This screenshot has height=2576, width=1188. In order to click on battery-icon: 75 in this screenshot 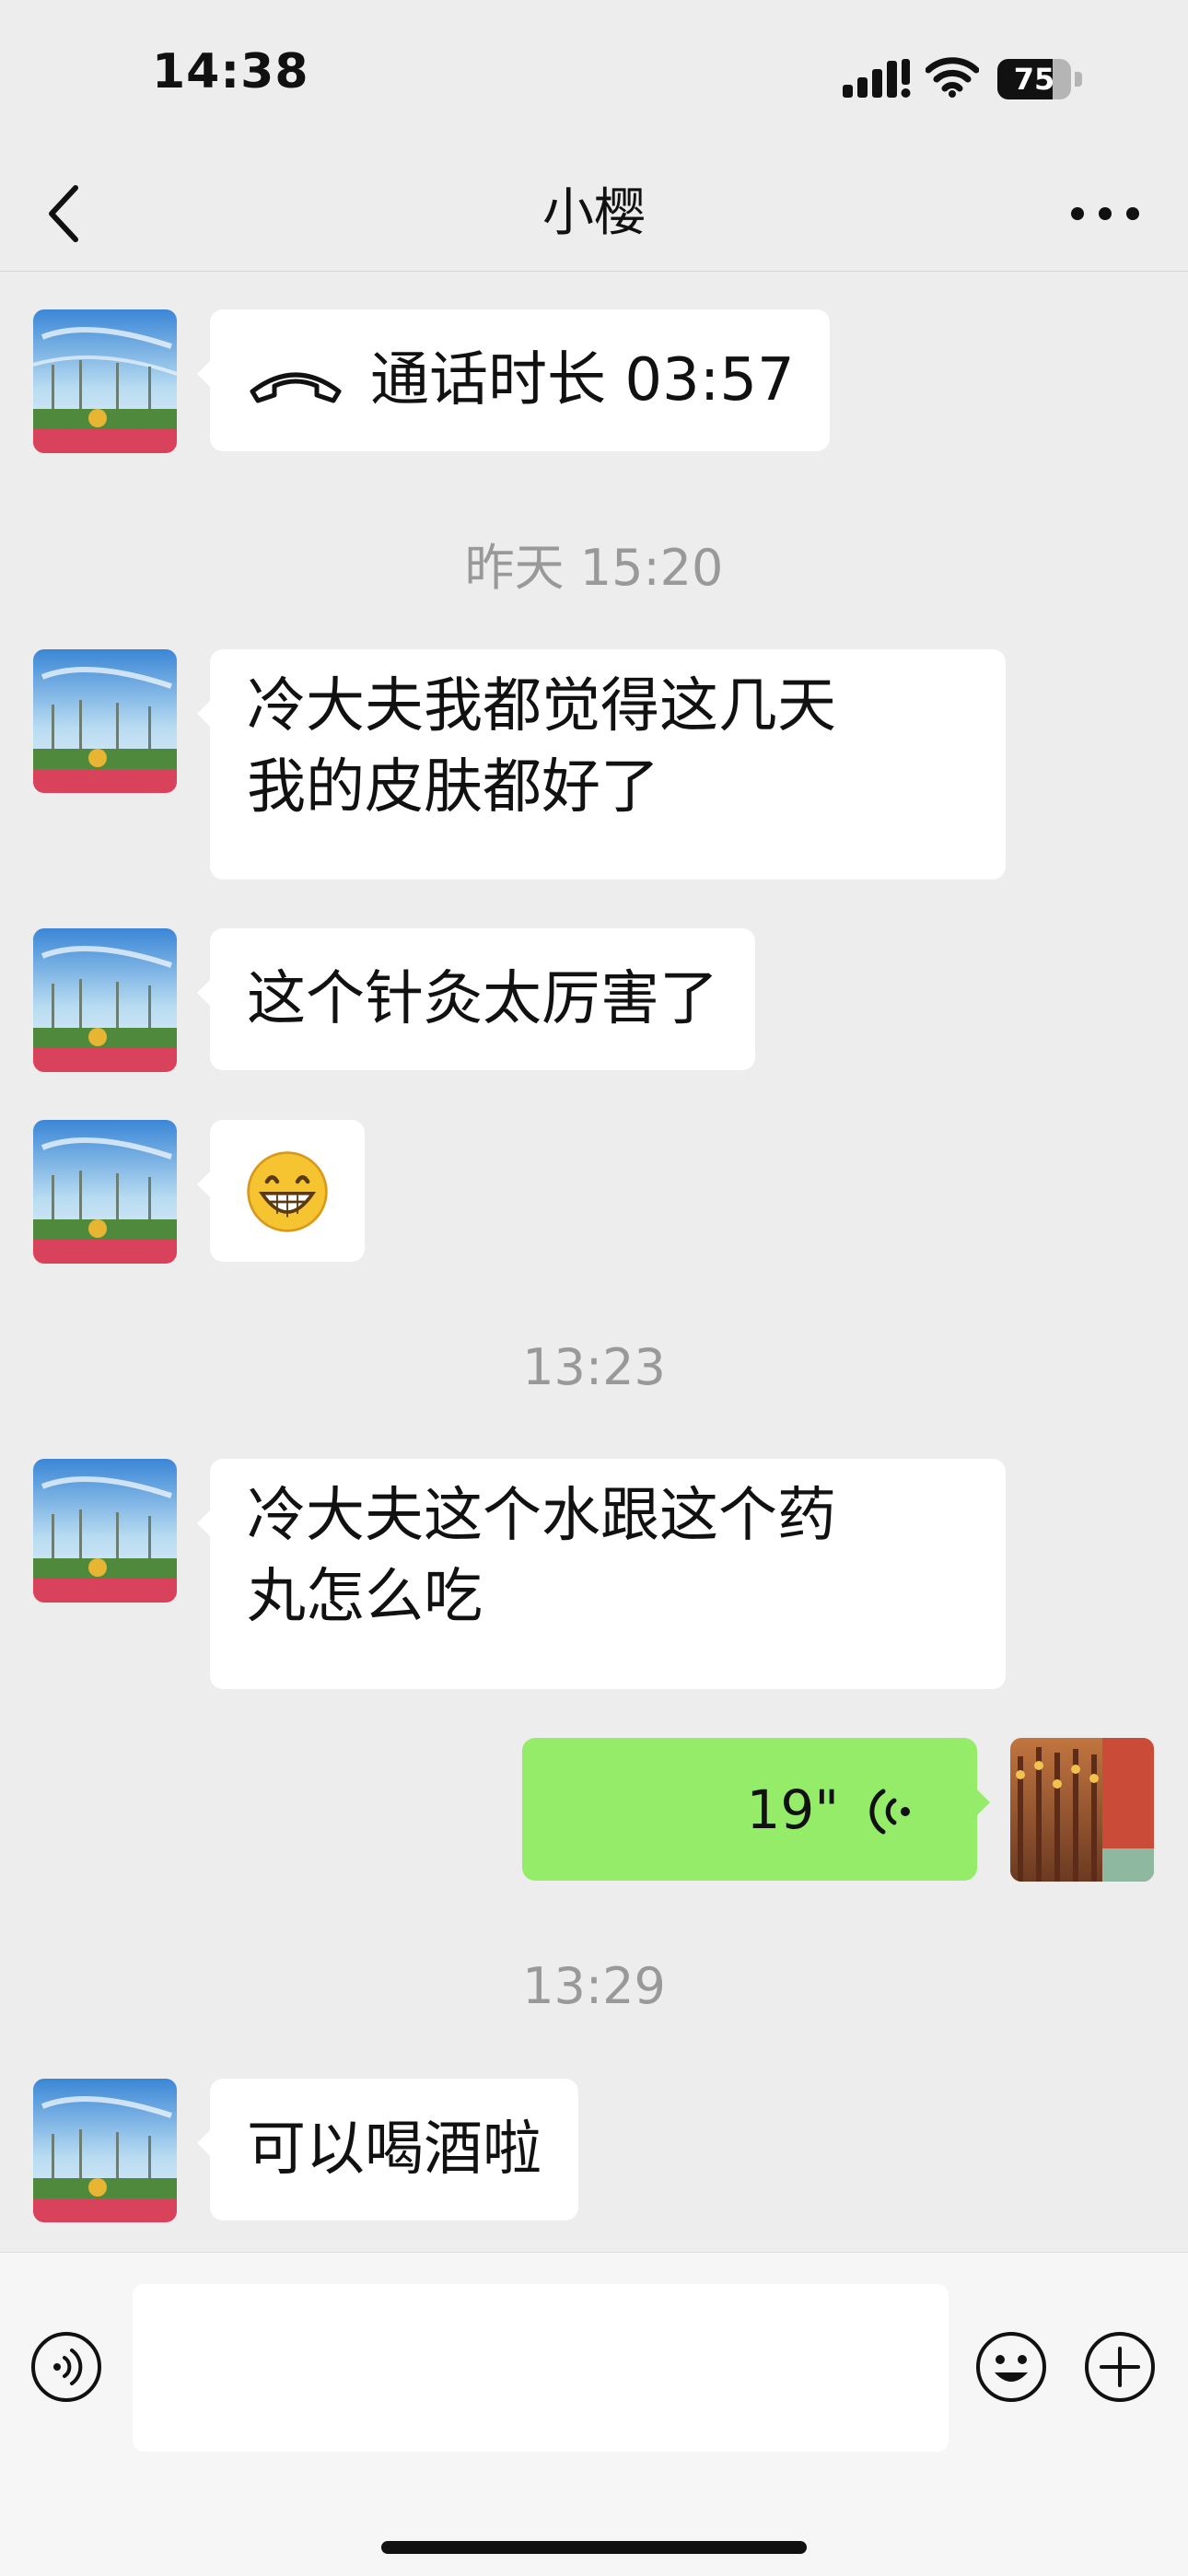, I will do `click(1039, 79)`.